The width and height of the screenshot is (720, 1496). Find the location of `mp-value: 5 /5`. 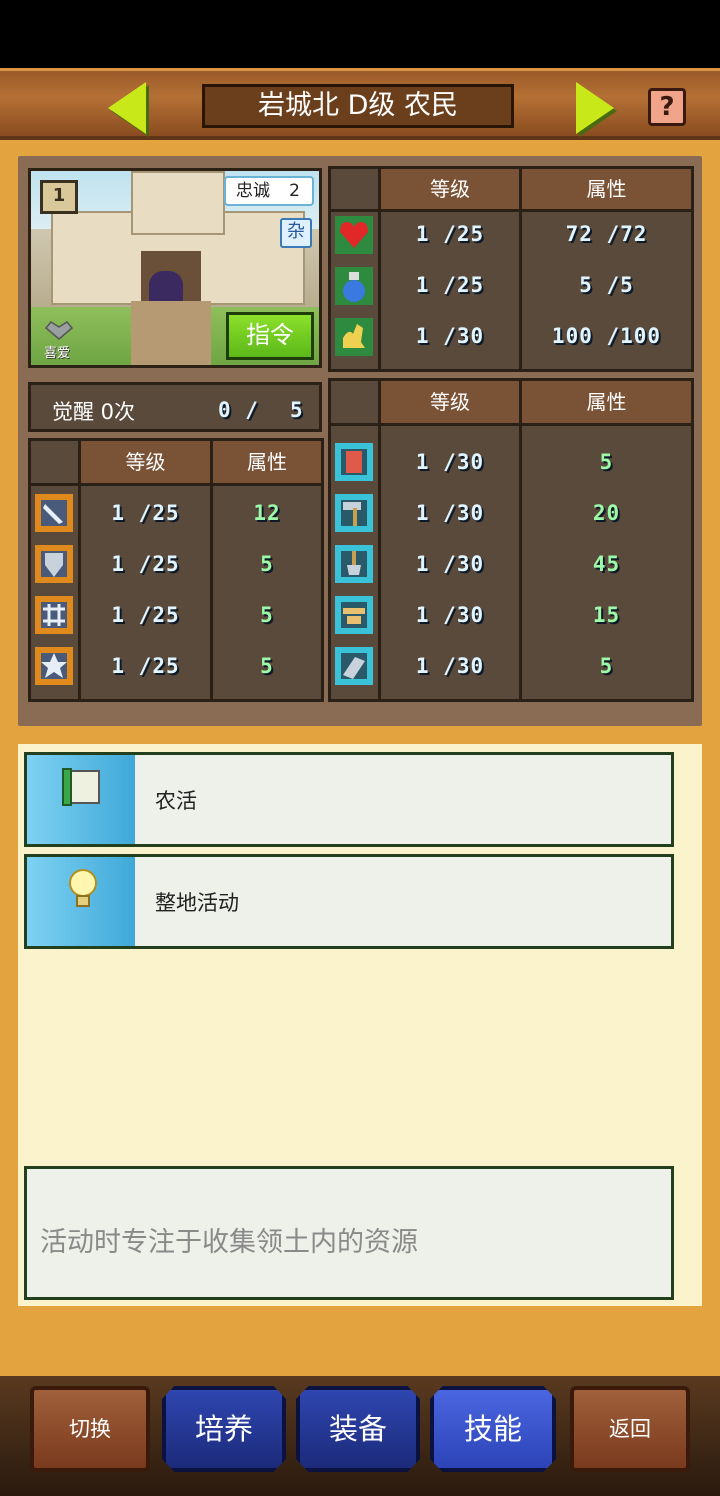

mp-value: 5 /5 is located at coordinates (606, 285).